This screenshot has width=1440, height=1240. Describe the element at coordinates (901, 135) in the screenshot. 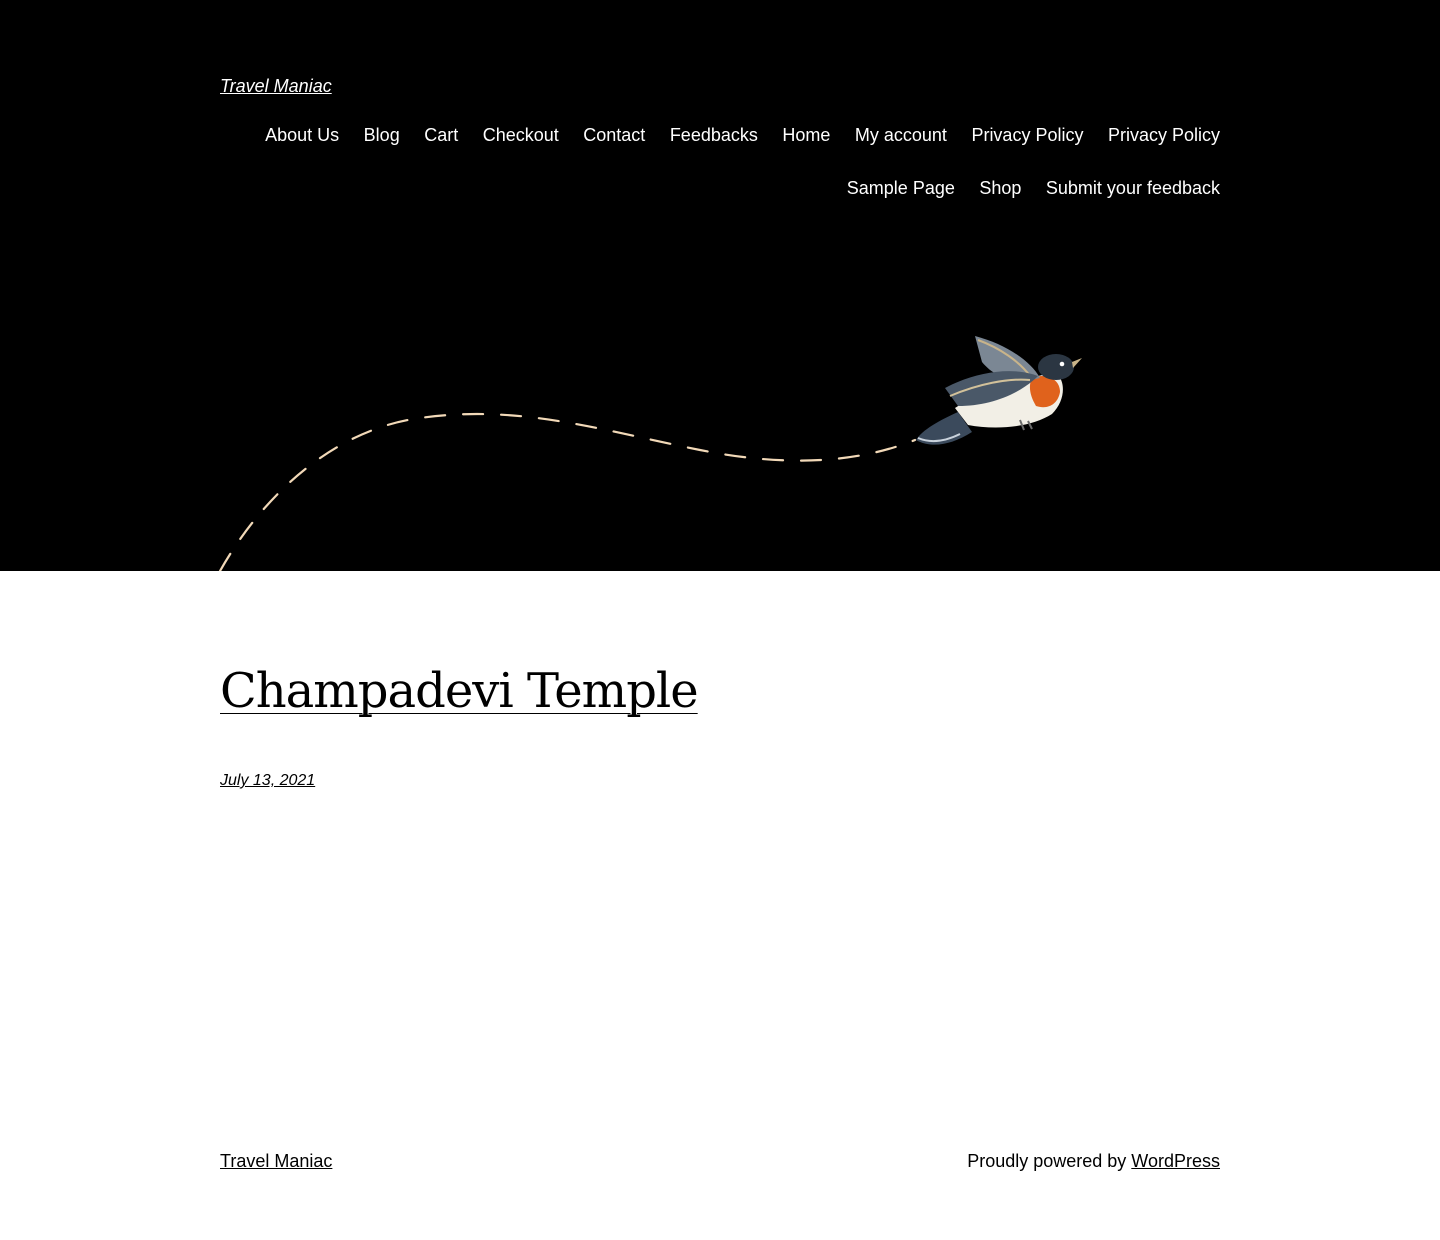

I see `nav-item-my-account: My account` at that location.